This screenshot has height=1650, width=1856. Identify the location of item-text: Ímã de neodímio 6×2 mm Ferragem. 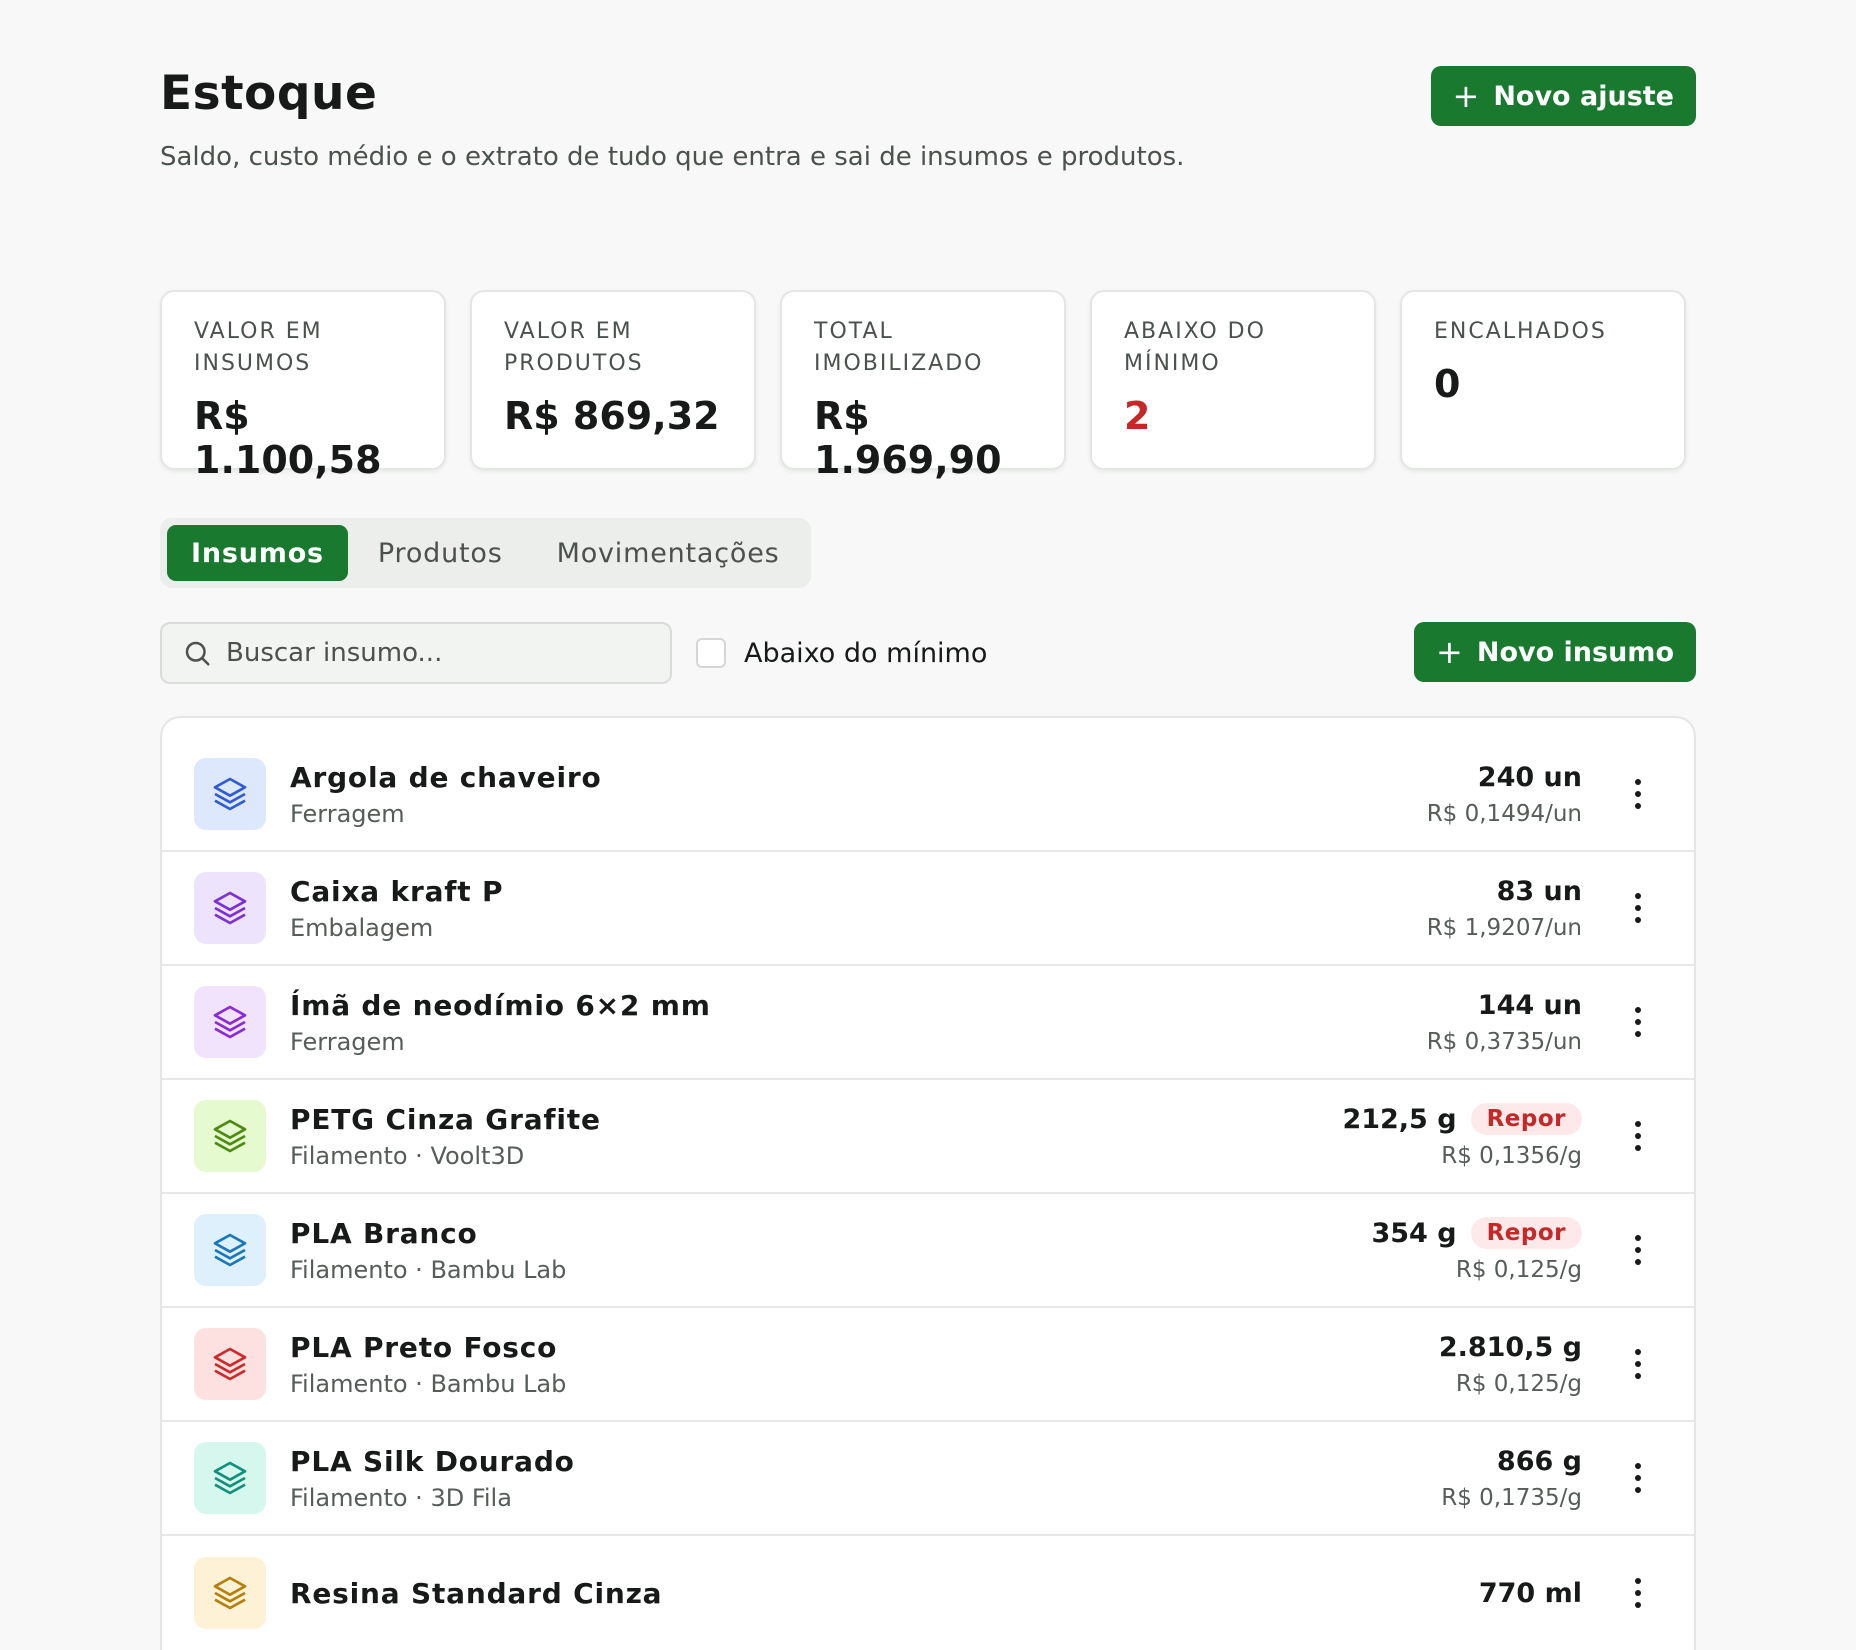
(500, 1022).